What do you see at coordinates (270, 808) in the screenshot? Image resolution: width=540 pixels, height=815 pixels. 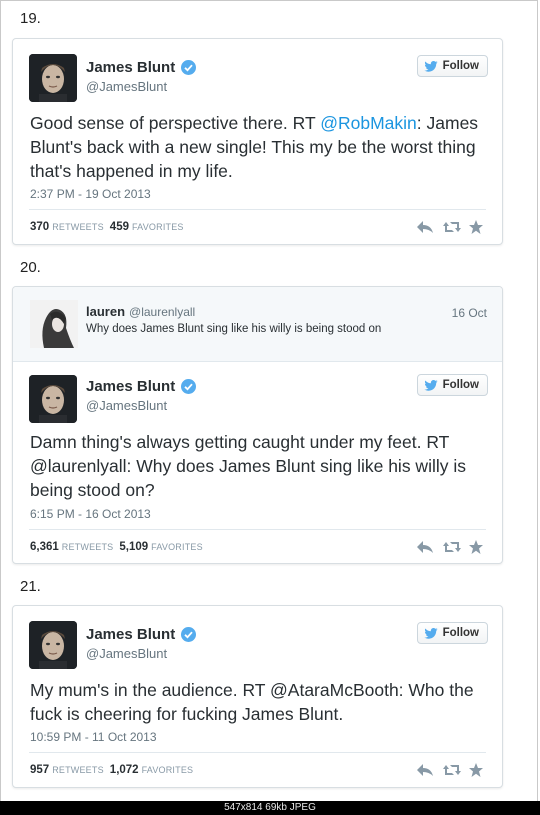 I see `image-info-bar: 547x814 69kb JPEG` at bounding box center [270, 808].